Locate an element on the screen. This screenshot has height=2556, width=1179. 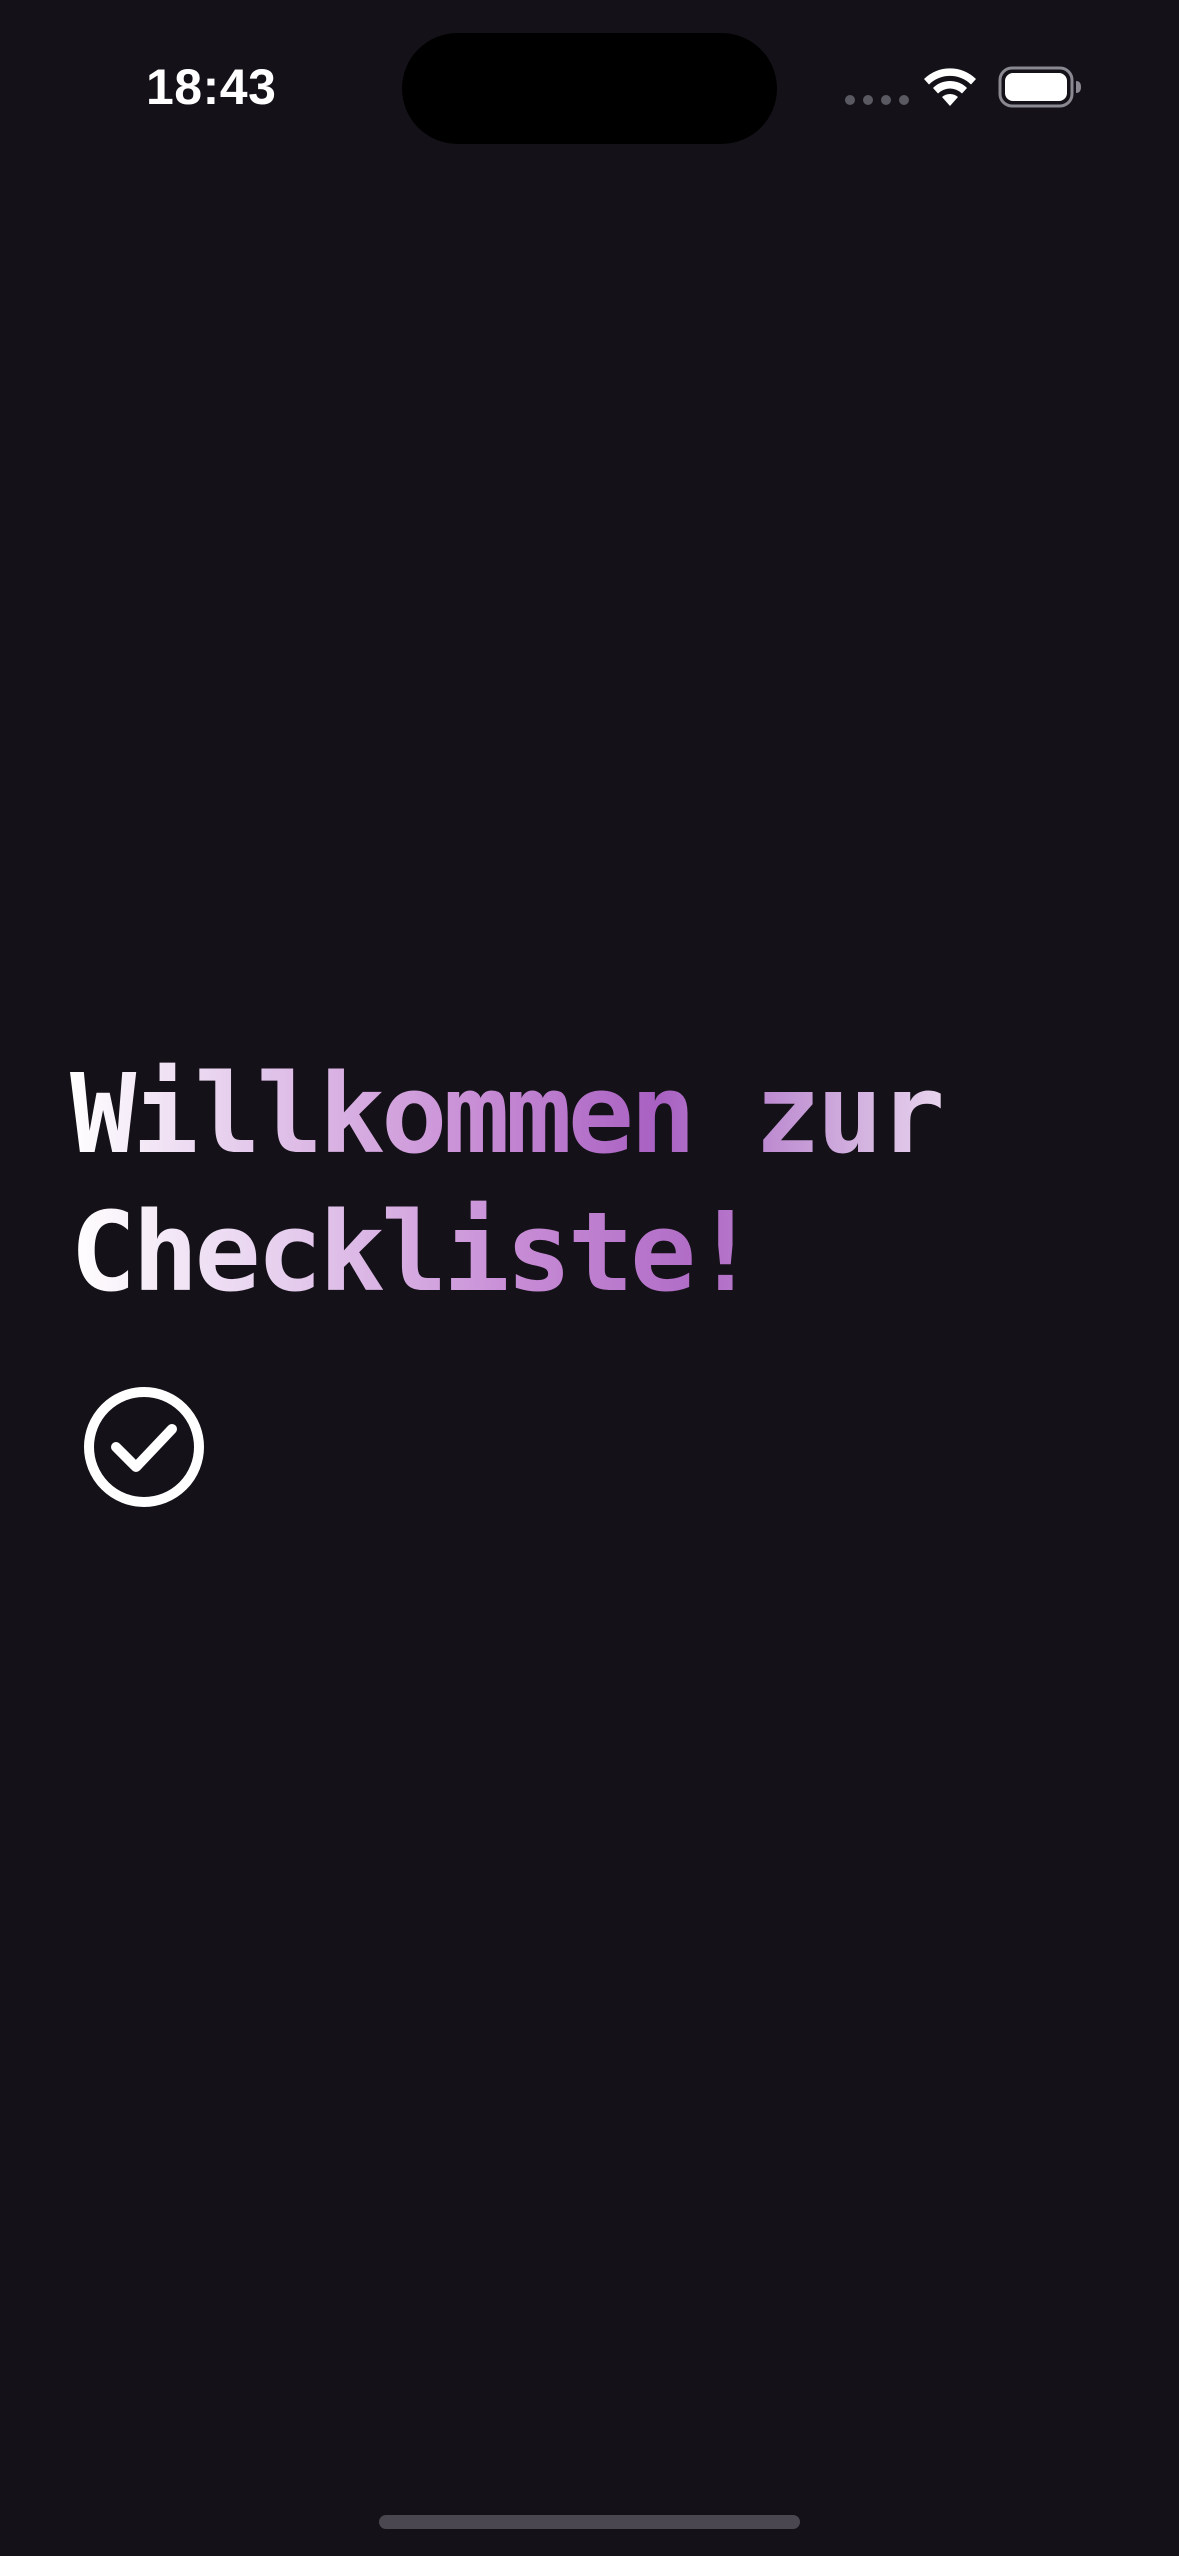
welcome-title-line-1: Willkommen zur is located at coordinates (595, 1114).